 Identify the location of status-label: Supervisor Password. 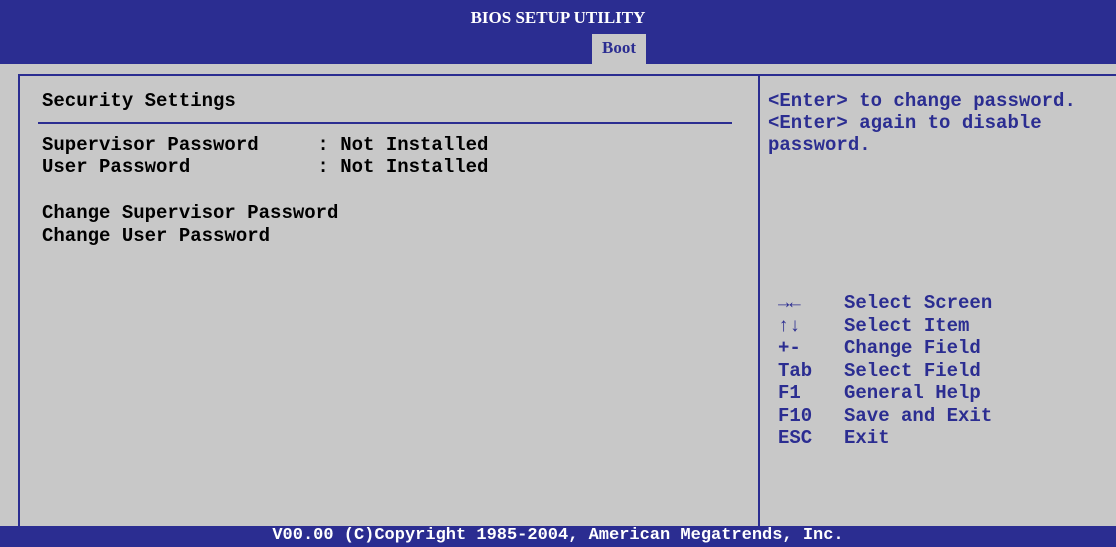
(150, 145).